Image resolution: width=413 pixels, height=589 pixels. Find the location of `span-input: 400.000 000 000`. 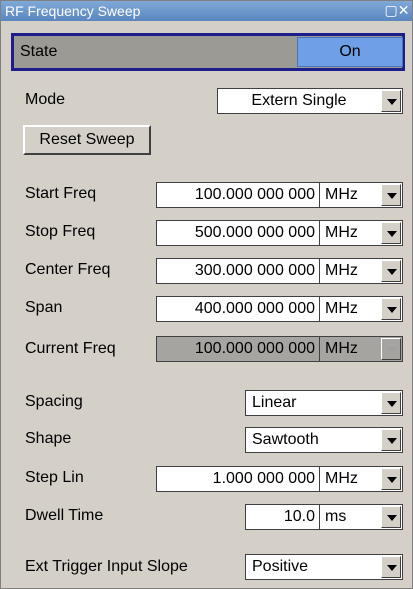

span-input: 400.000 000 000 is located at coordinates (238, 309).